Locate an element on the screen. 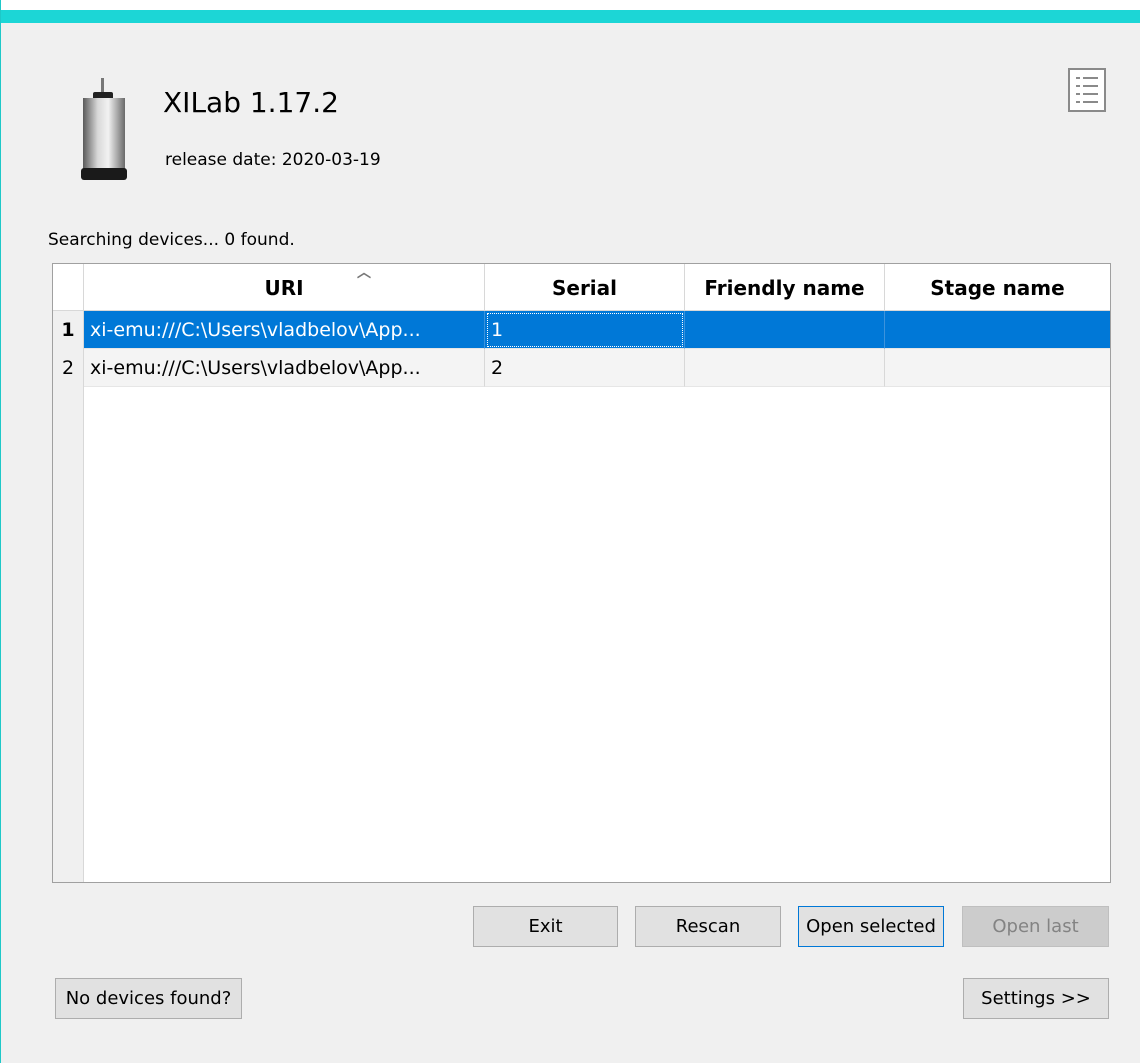  log-document-icon is located at coordinates (1087, 90).